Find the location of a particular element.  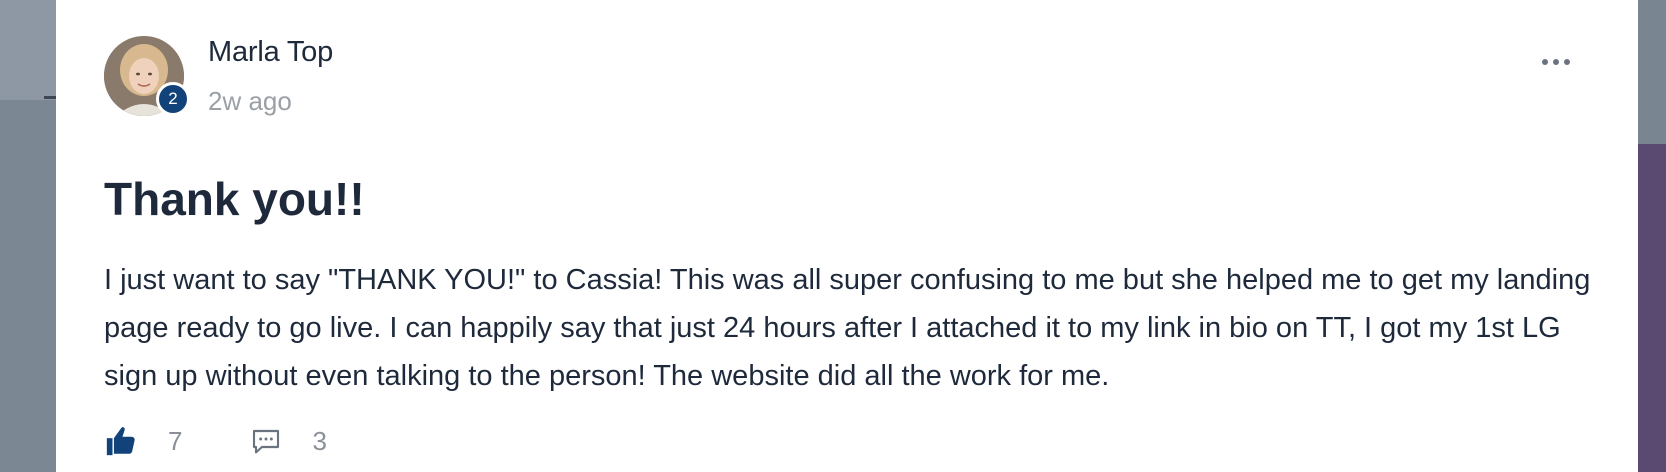

comment-button: 3 is located at coordinates (288, 441).